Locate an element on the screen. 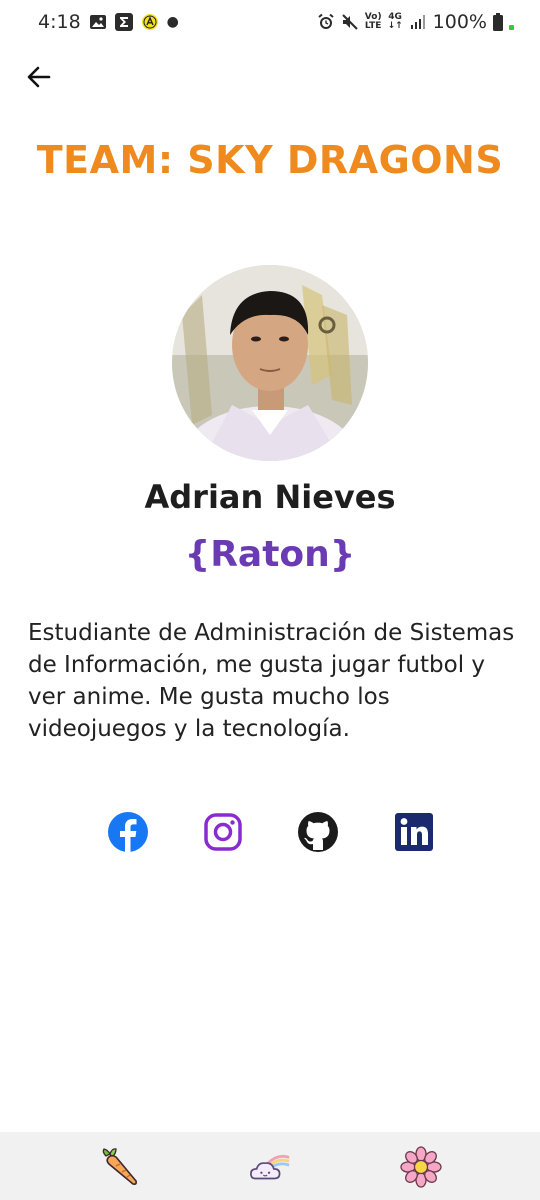 This screenshot has width=540, height=1200. battery-percent: 100% is located at coordinates (459, 22).